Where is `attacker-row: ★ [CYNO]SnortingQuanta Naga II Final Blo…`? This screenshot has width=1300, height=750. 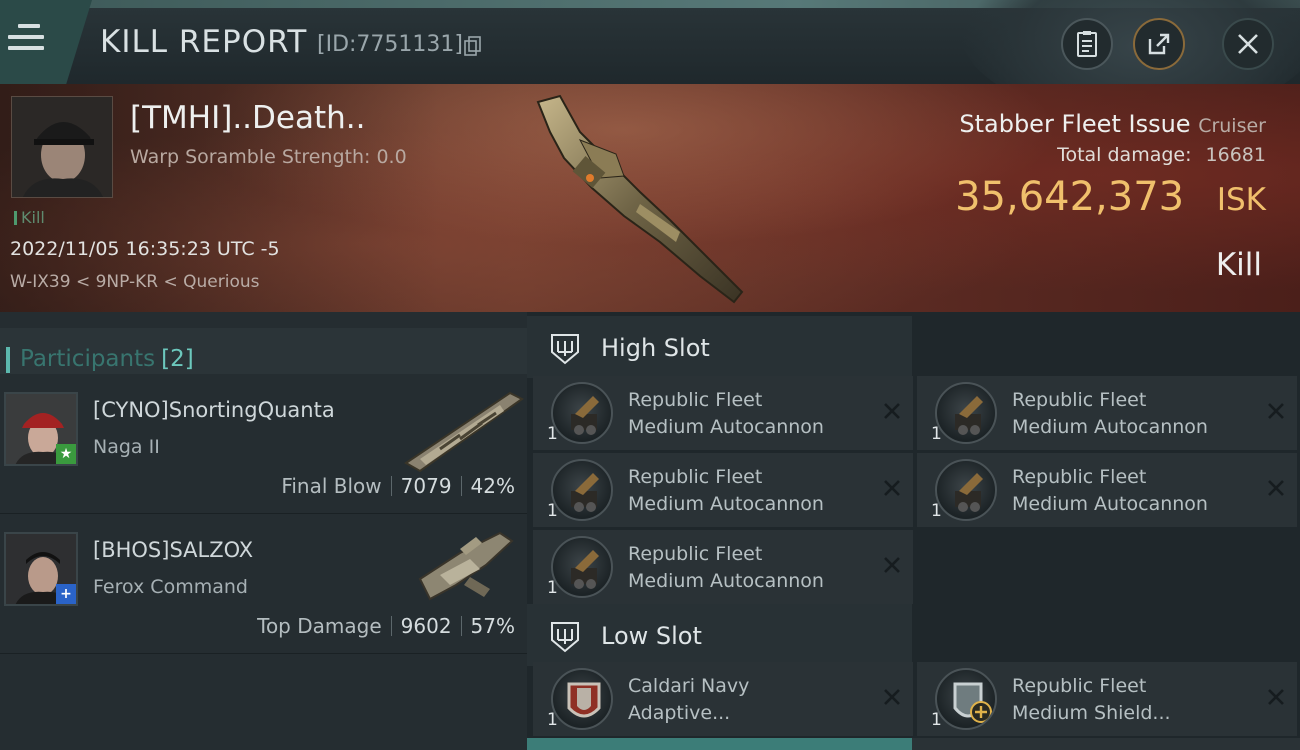
attacker-row: ★ [CYNO]SnortingQuanta Naga II Final Blo… is located at coordinates (263, 444).